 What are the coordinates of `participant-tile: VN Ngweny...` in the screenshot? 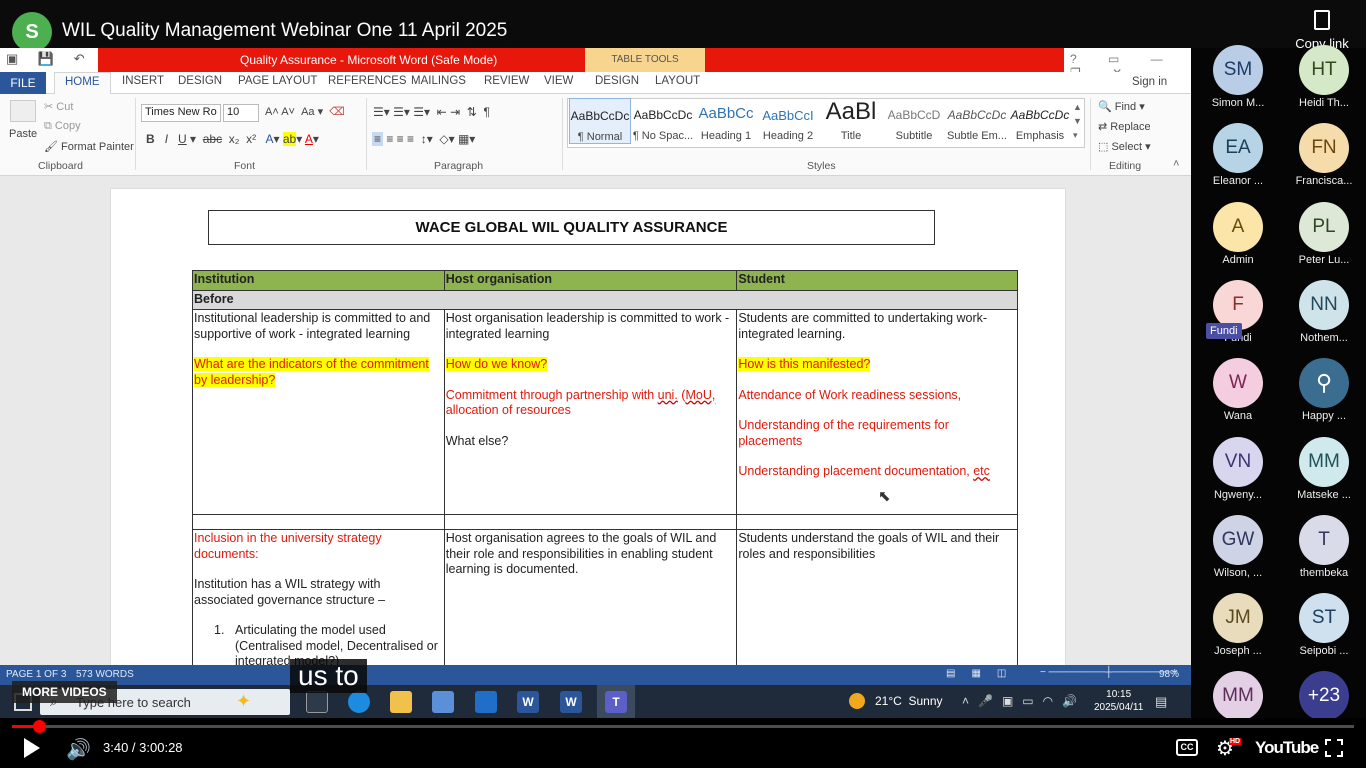 It's located at (1238, 468).